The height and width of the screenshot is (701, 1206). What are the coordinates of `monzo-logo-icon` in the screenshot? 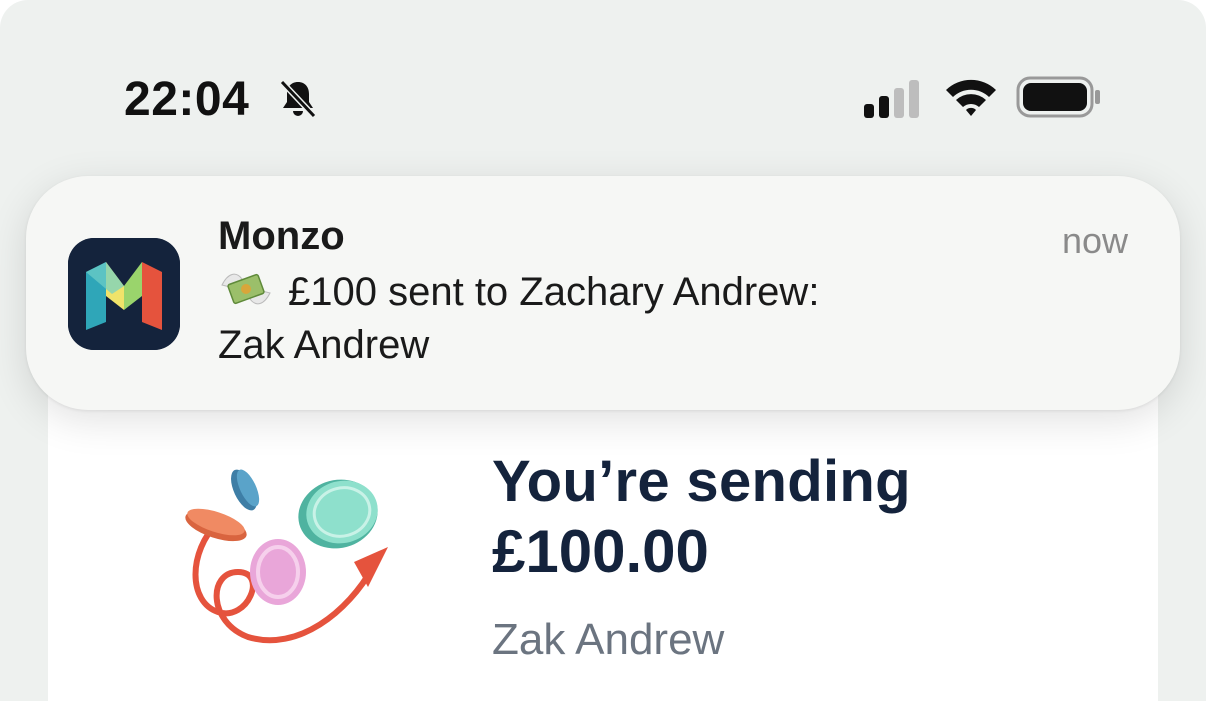 It's located at (124, 294).